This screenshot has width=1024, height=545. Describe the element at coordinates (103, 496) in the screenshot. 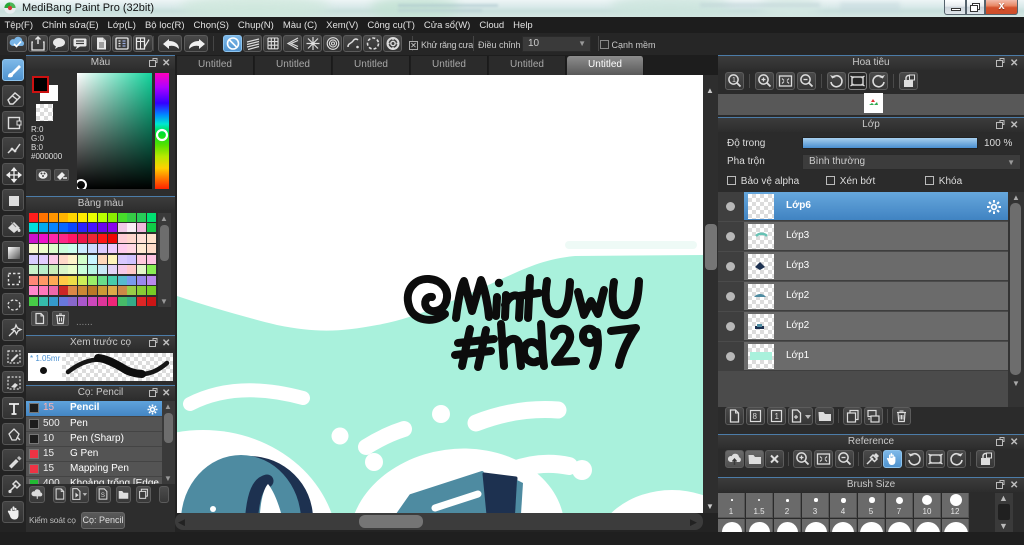

I see `svg-text: S` at that location.